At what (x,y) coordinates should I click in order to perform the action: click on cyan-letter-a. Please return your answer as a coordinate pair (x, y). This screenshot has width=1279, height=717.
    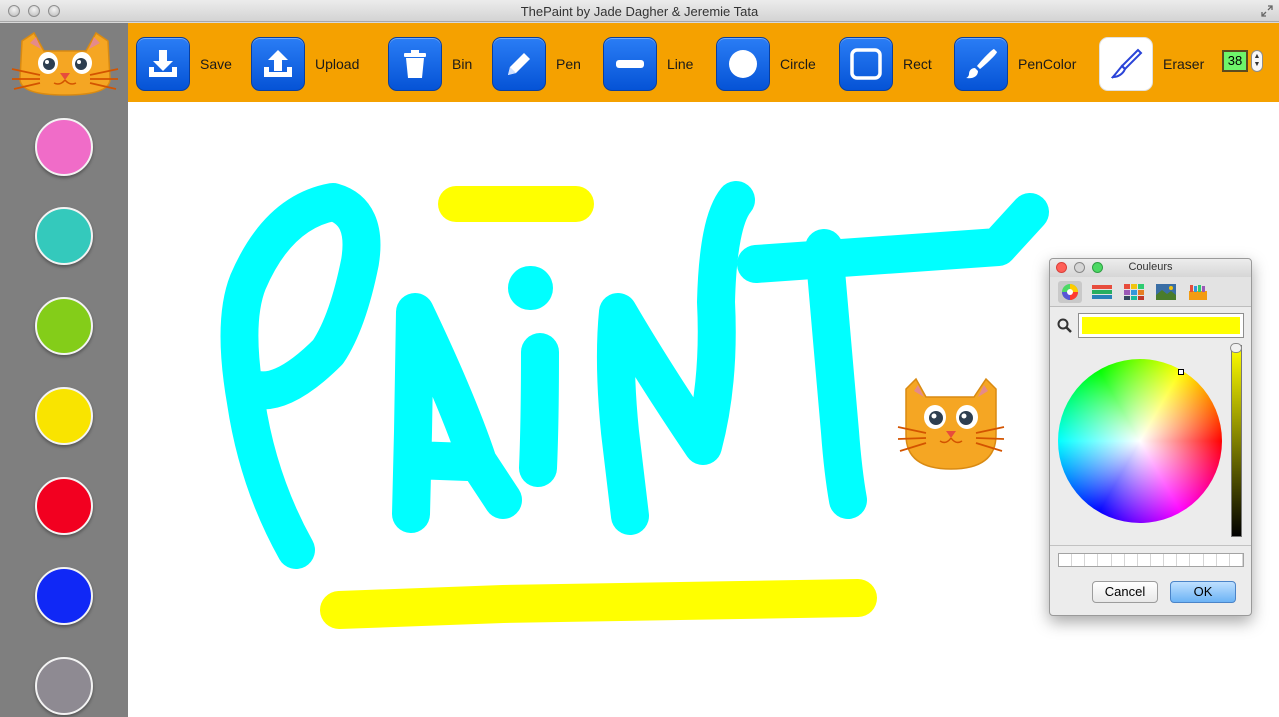
    Looking at the image, I should click on (457, 413).